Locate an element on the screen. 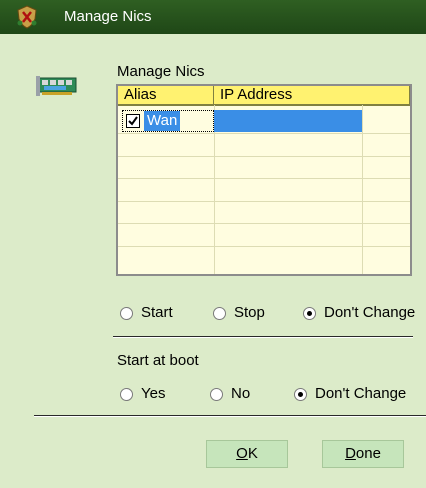 Image resolution: width=426 pixels, height=488 pixels. radio-boot-yes-label: Yes is located at coordinates (153, 393).